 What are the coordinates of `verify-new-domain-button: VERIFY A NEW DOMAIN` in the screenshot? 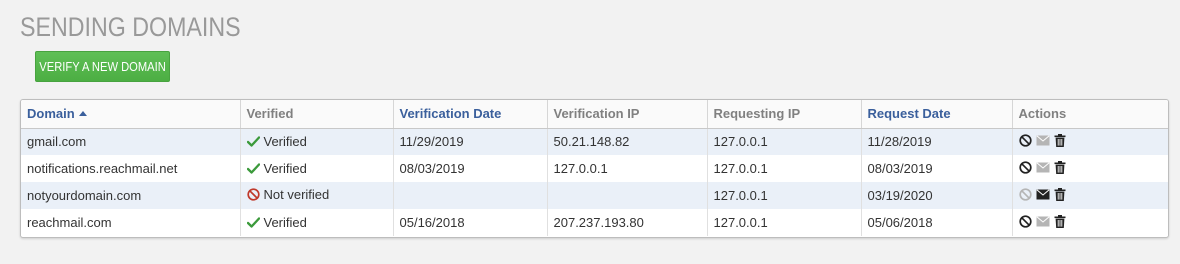 It's located at (102, 66).